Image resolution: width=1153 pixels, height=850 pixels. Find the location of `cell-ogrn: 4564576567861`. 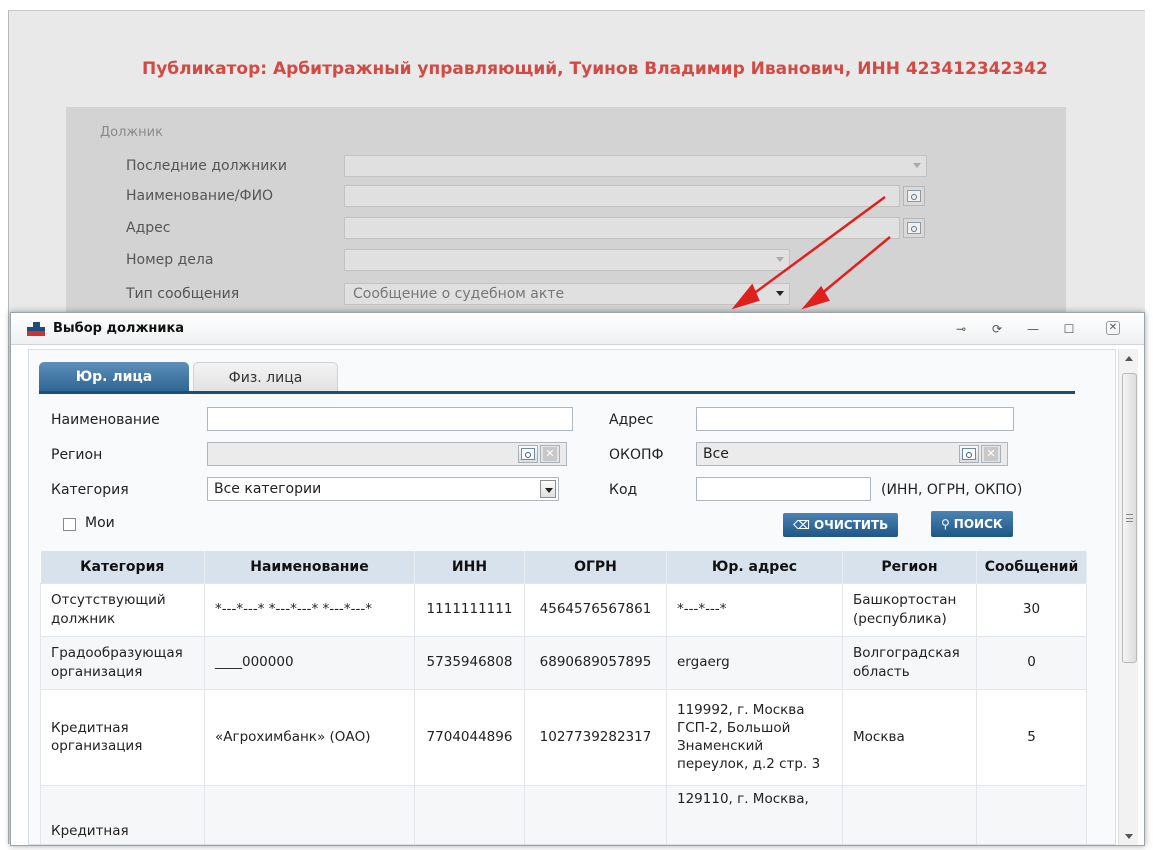

cell-ogrn: 4564576567861 is located at coordinates (595, 609).